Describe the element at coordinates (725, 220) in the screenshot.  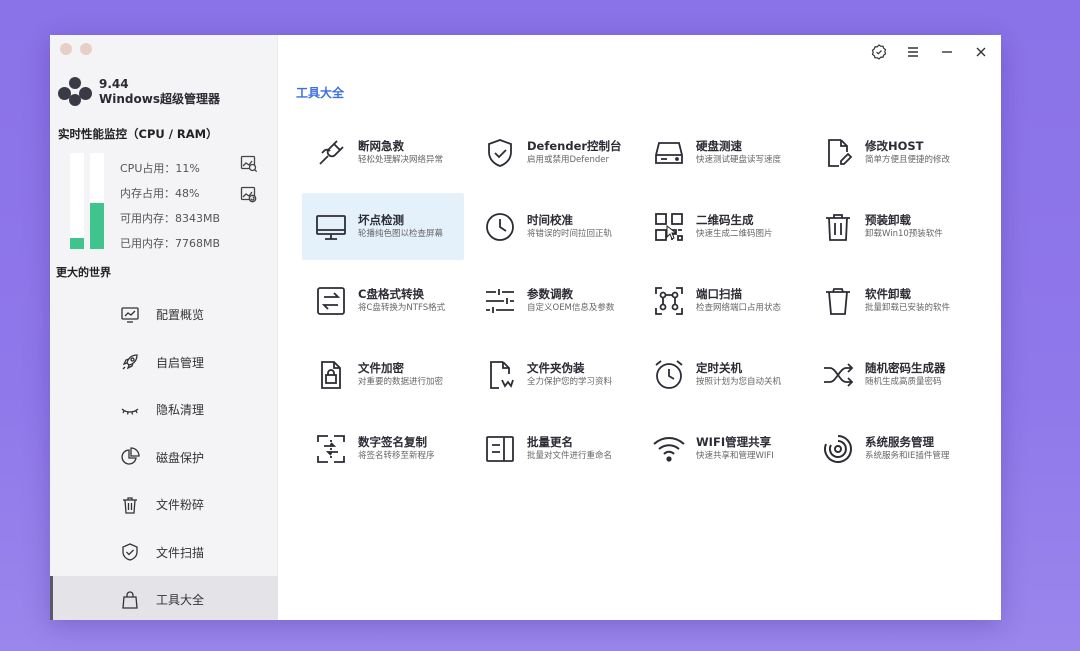
I see `tool-name: 二维码生成` at that location.